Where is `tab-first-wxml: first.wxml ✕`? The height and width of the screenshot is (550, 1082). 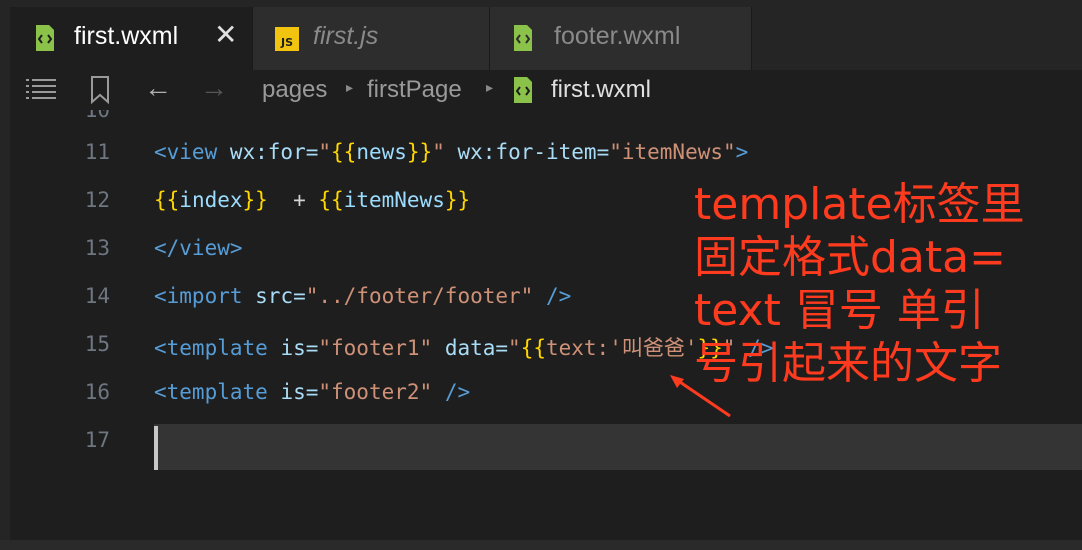 tab-first-wxml: first.wxml ✕ is located at coordinates (131, 38).